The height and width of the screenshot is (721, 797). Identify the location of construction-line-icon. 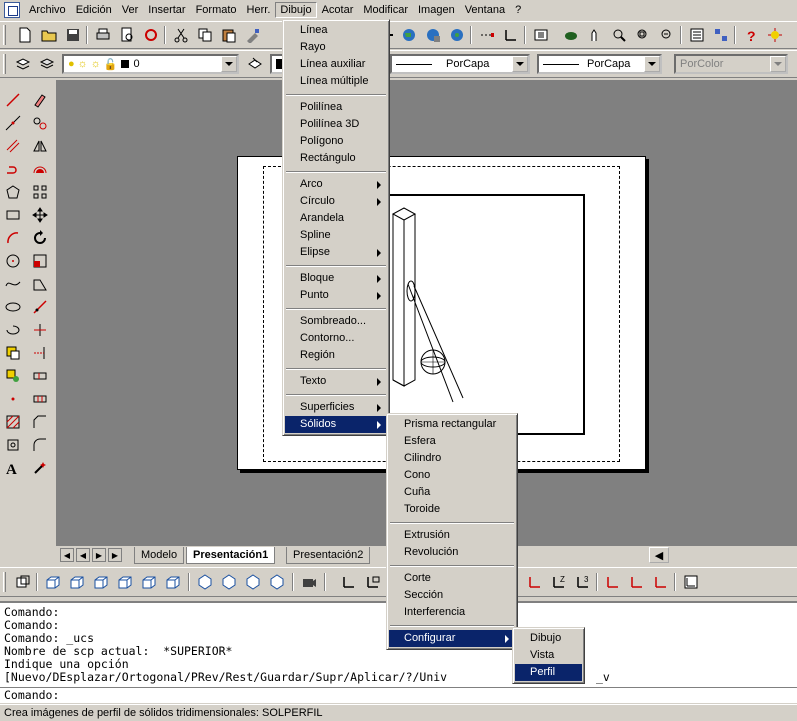
(13, 122).